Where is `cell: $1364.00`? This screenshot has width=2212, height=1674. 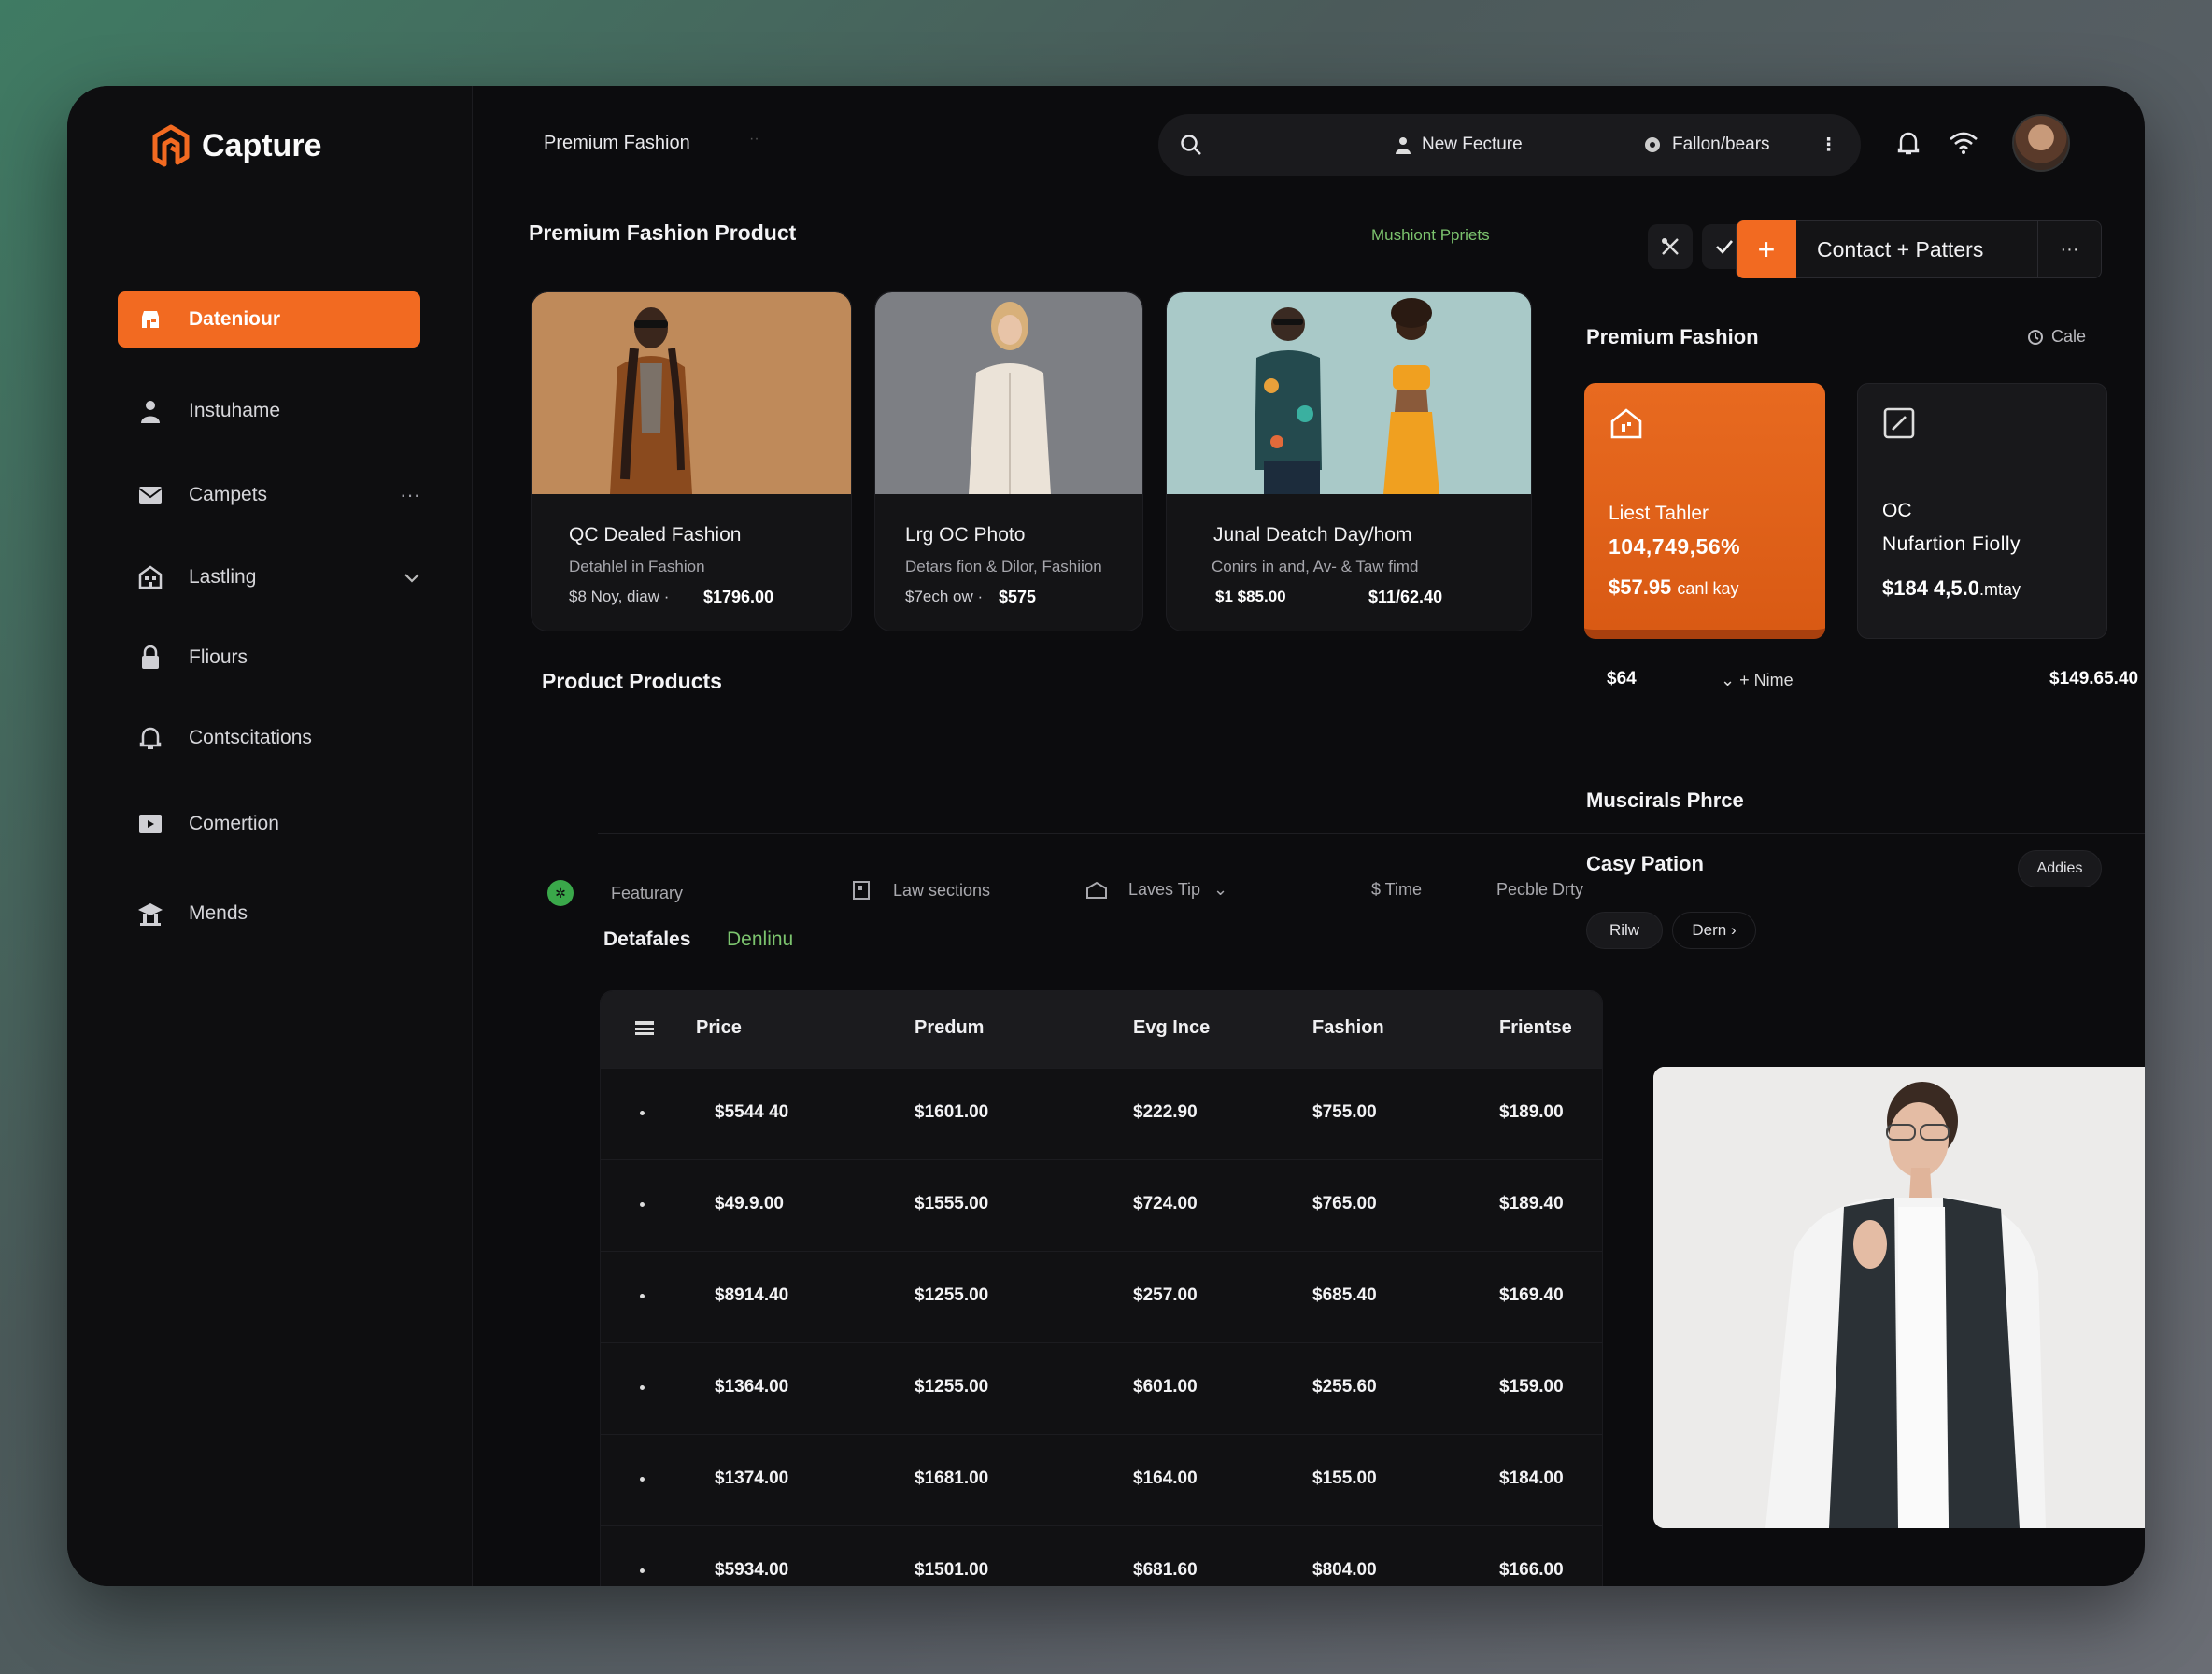 cell: $1364.00 is located at coordinates (752, 1387).